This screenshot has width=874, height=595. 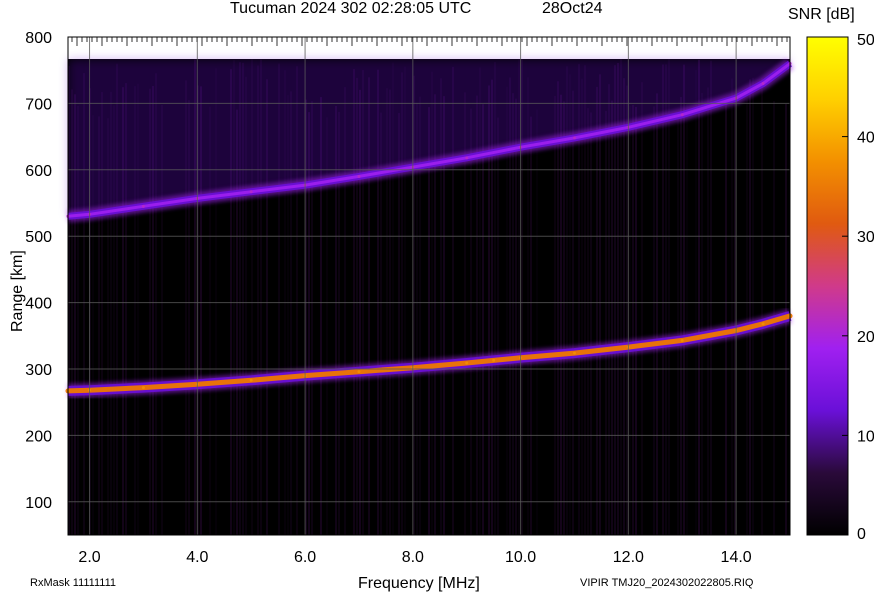 What do you see at coordinates (38, 171) in the screenshot?
I see `y-tick-label: 600` at bounding box center [38, 171].